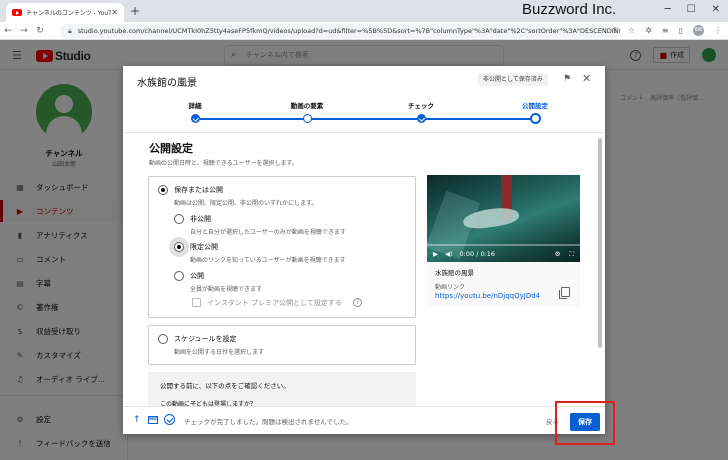 The height and width of the screenshot is (460, 728). What do you see at coordinates (268, 260) in the screenshot?
I see `unlisted-desc: 動画のリンクを知っているユーザーが動画を視聴できます` at bounding box center [268, 260].